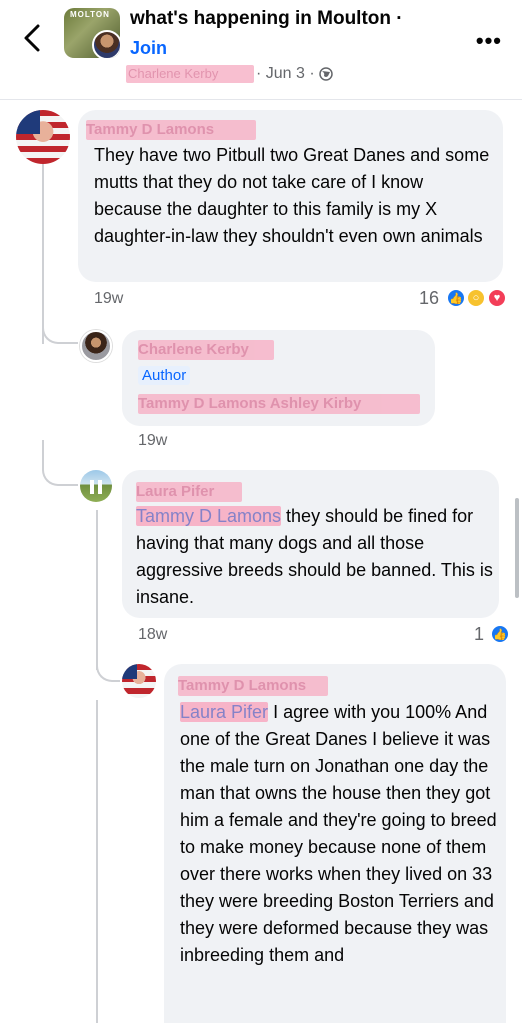  I want to click on mention-link: Laura Pifer, so click(224, 712).